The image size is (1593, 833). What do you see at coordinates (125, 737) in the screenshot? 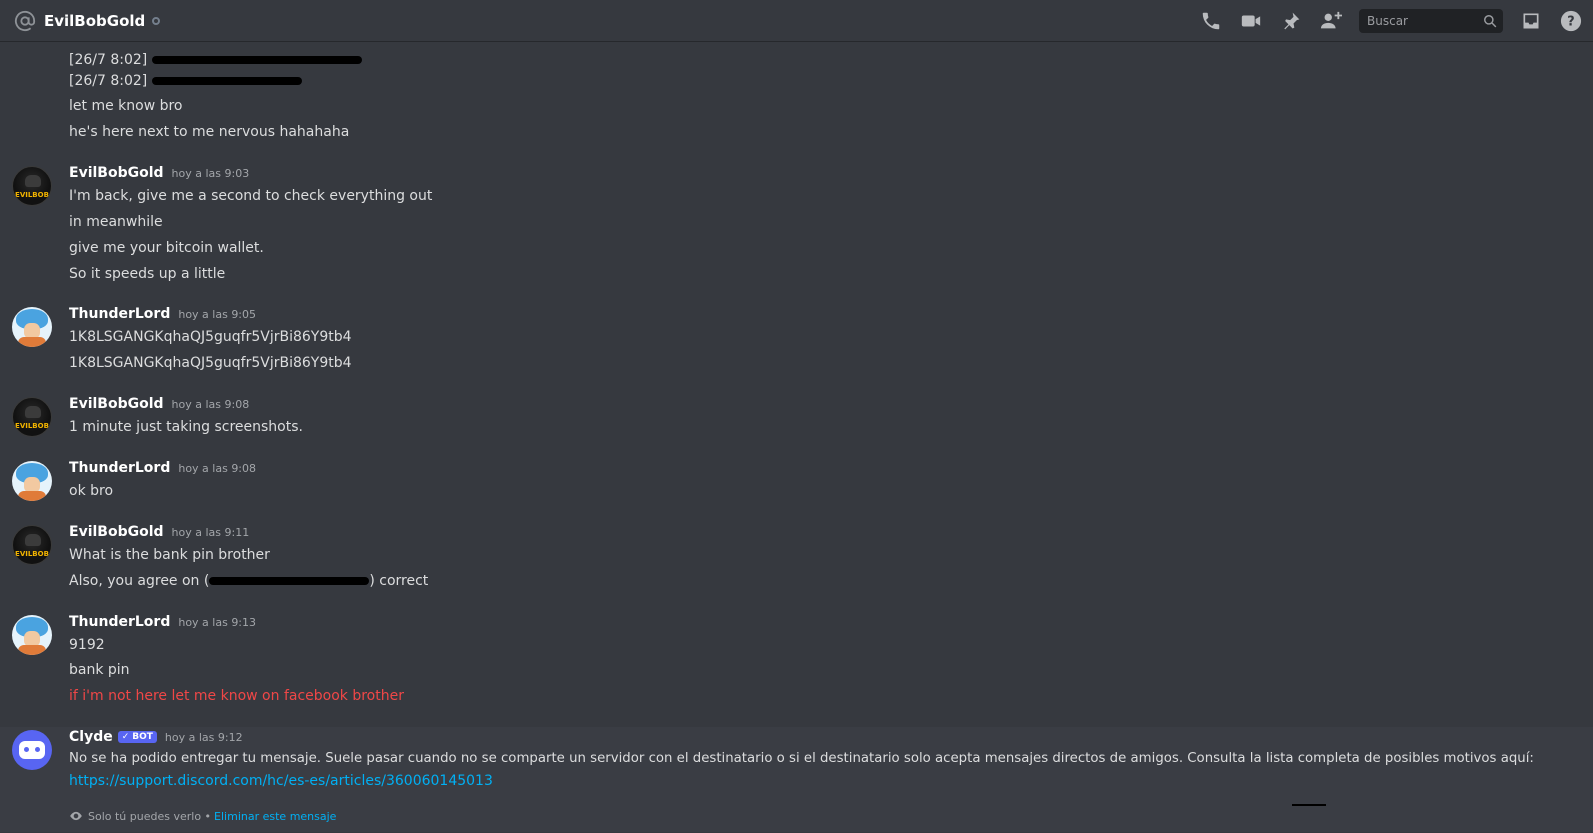
I see `verified-check-icon: ✓` at bounding box center [125, 737].